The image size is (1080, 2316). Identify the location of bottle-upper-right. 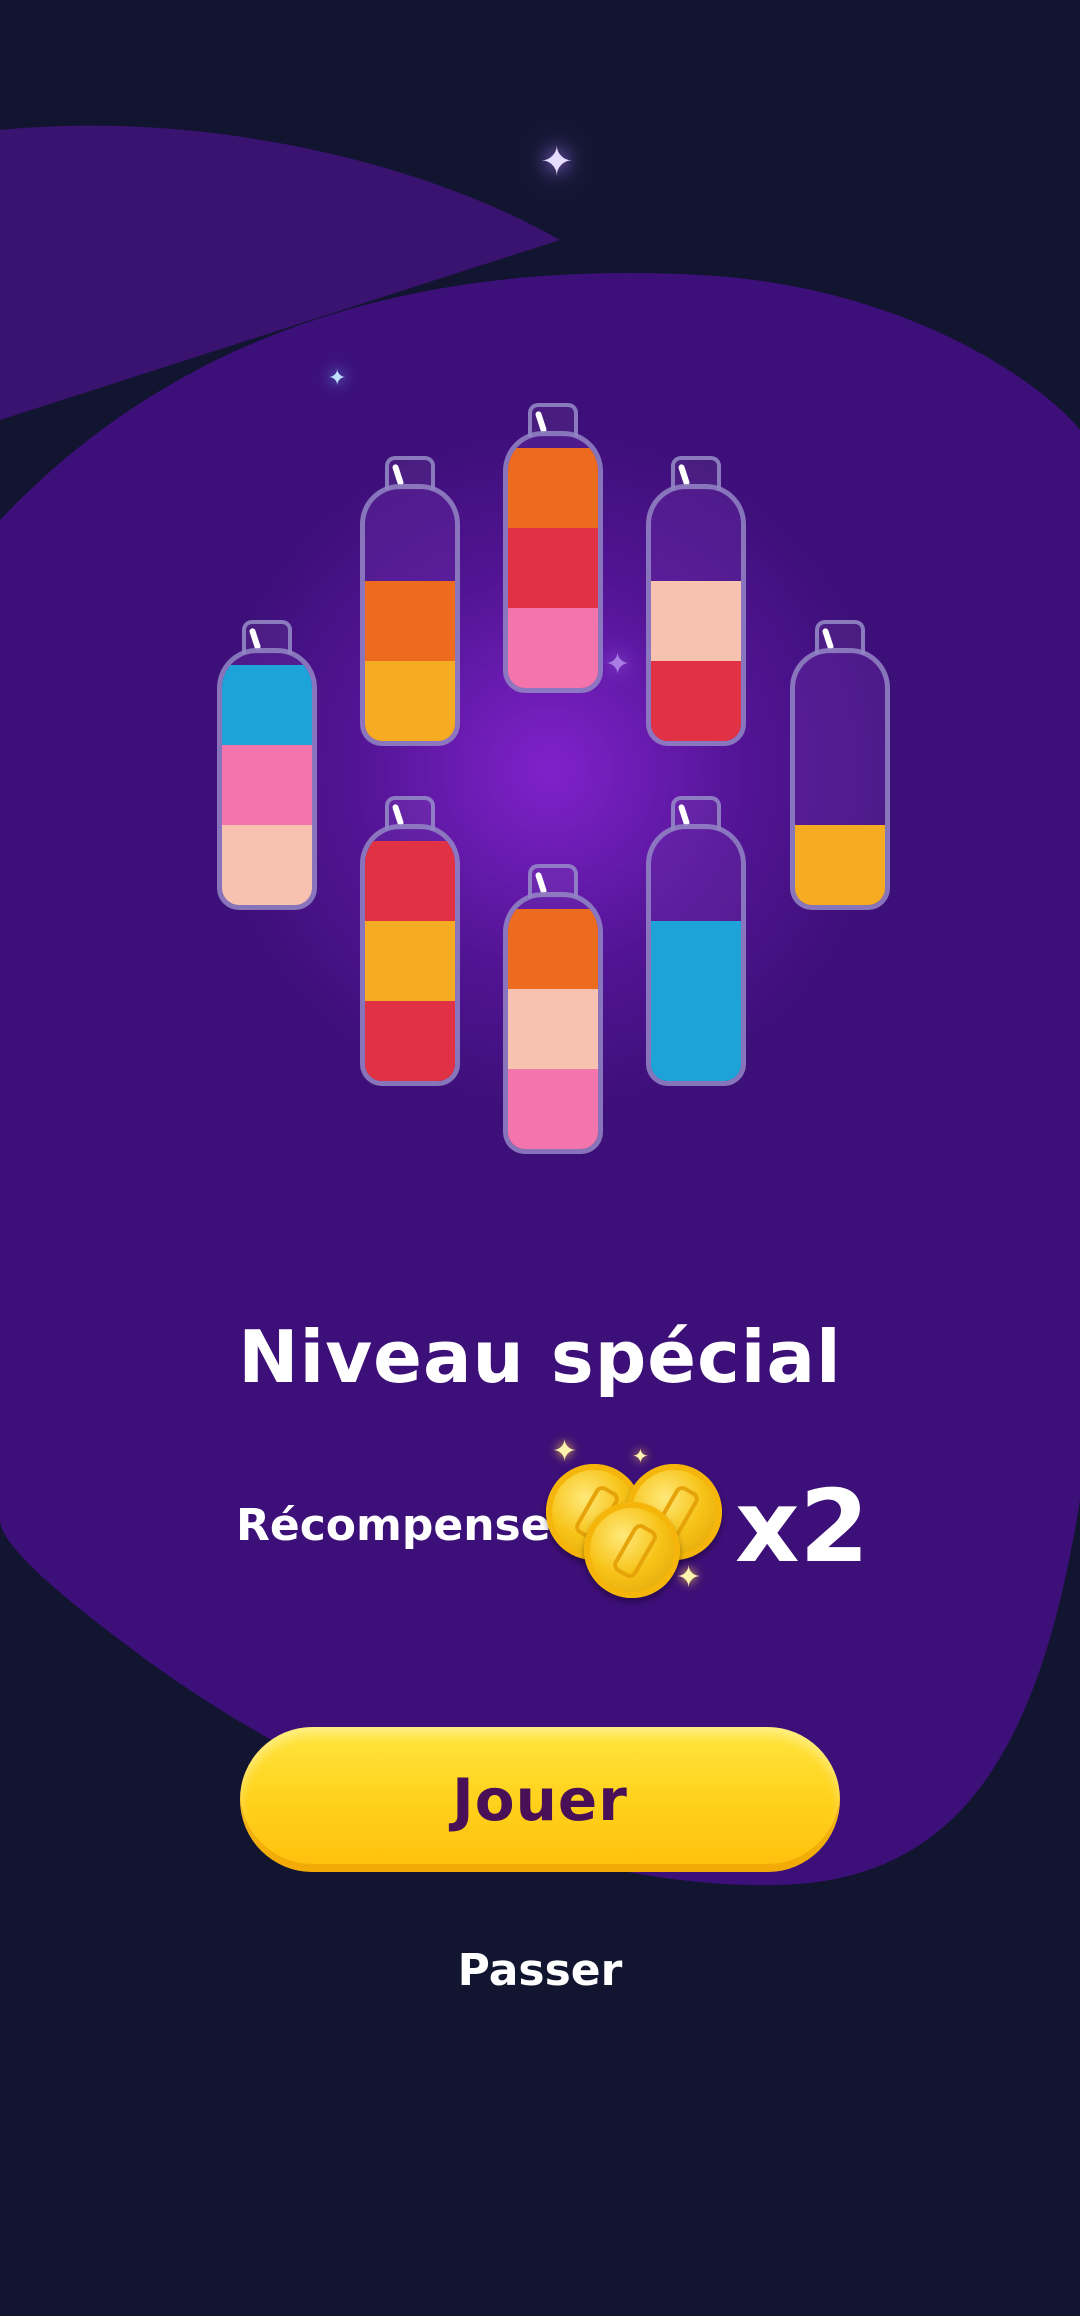
(696, 601).